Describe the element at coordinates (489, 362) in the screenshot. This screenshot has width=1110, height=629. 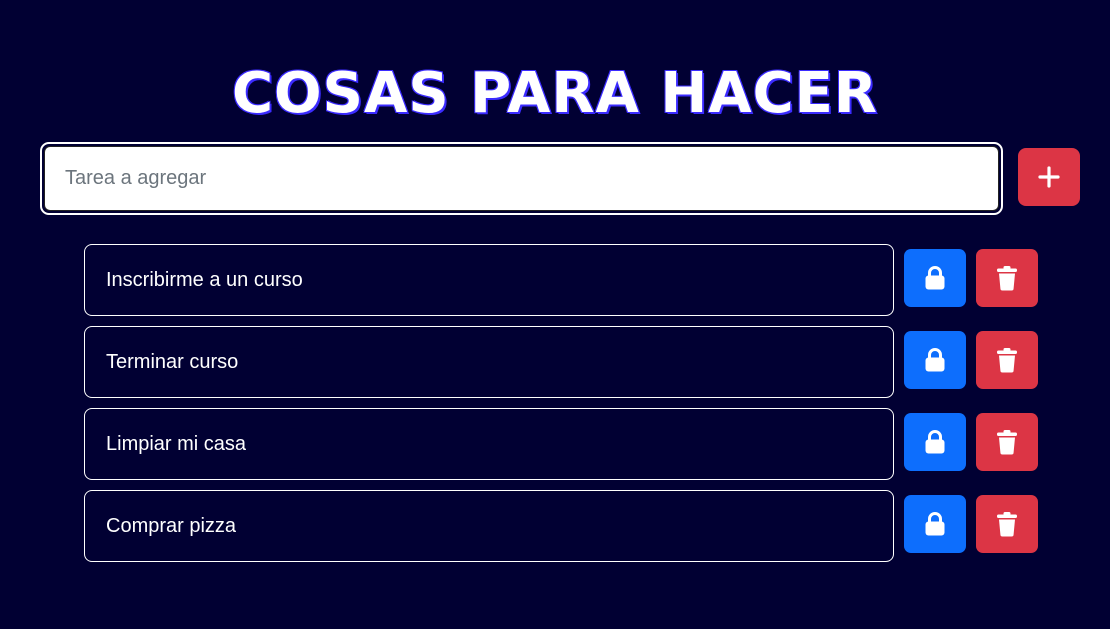
I see `task-item: Terminar curso` at that location.